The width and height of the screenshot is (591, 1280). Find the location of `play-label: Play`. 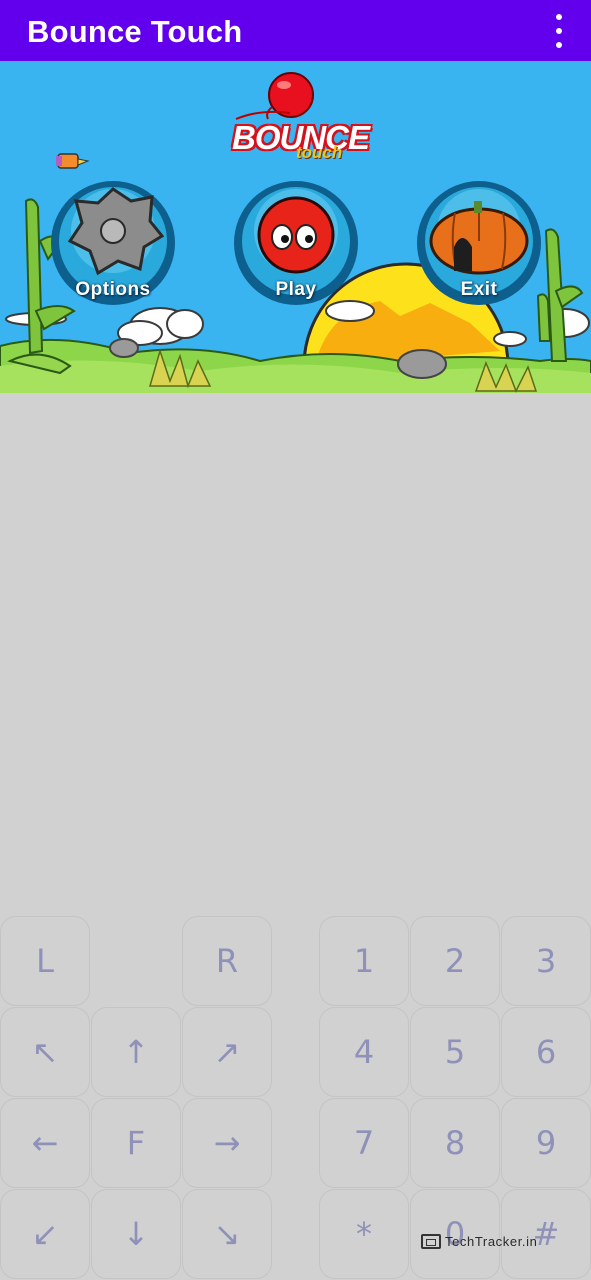

play-label: Play is located at coordinates (296, 289).